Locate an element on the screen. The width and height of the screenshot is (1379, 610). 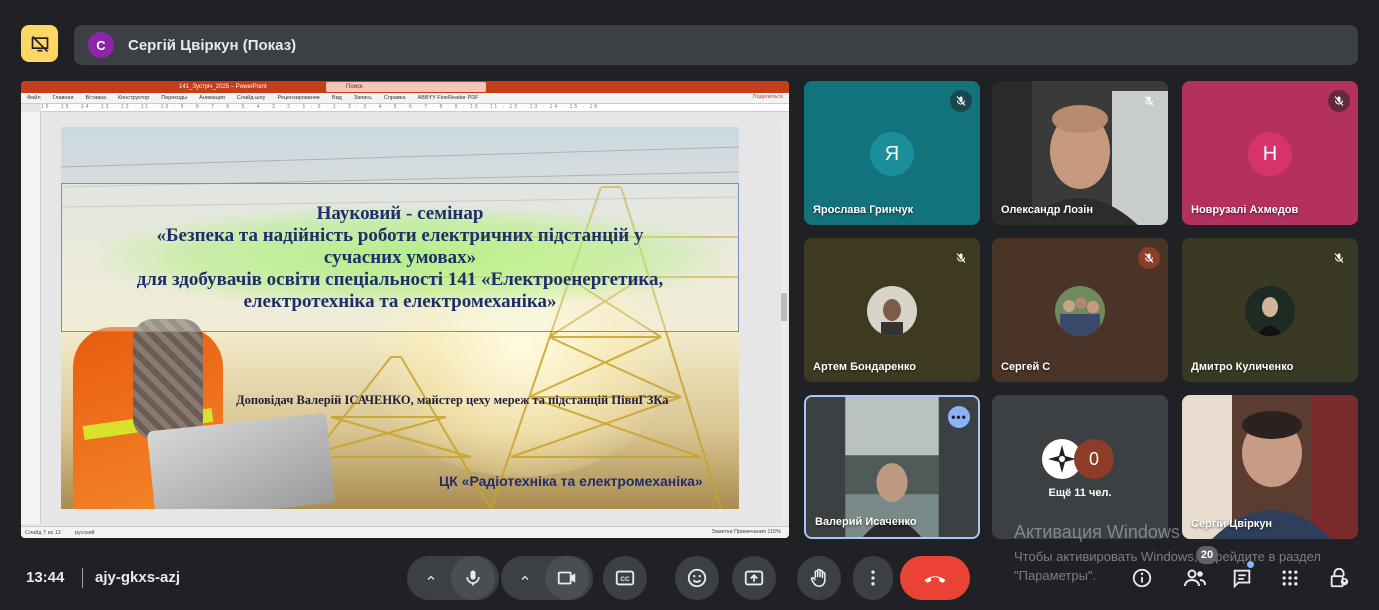
ppt-menu-item: Переходы is located at coordinates (174, 98).